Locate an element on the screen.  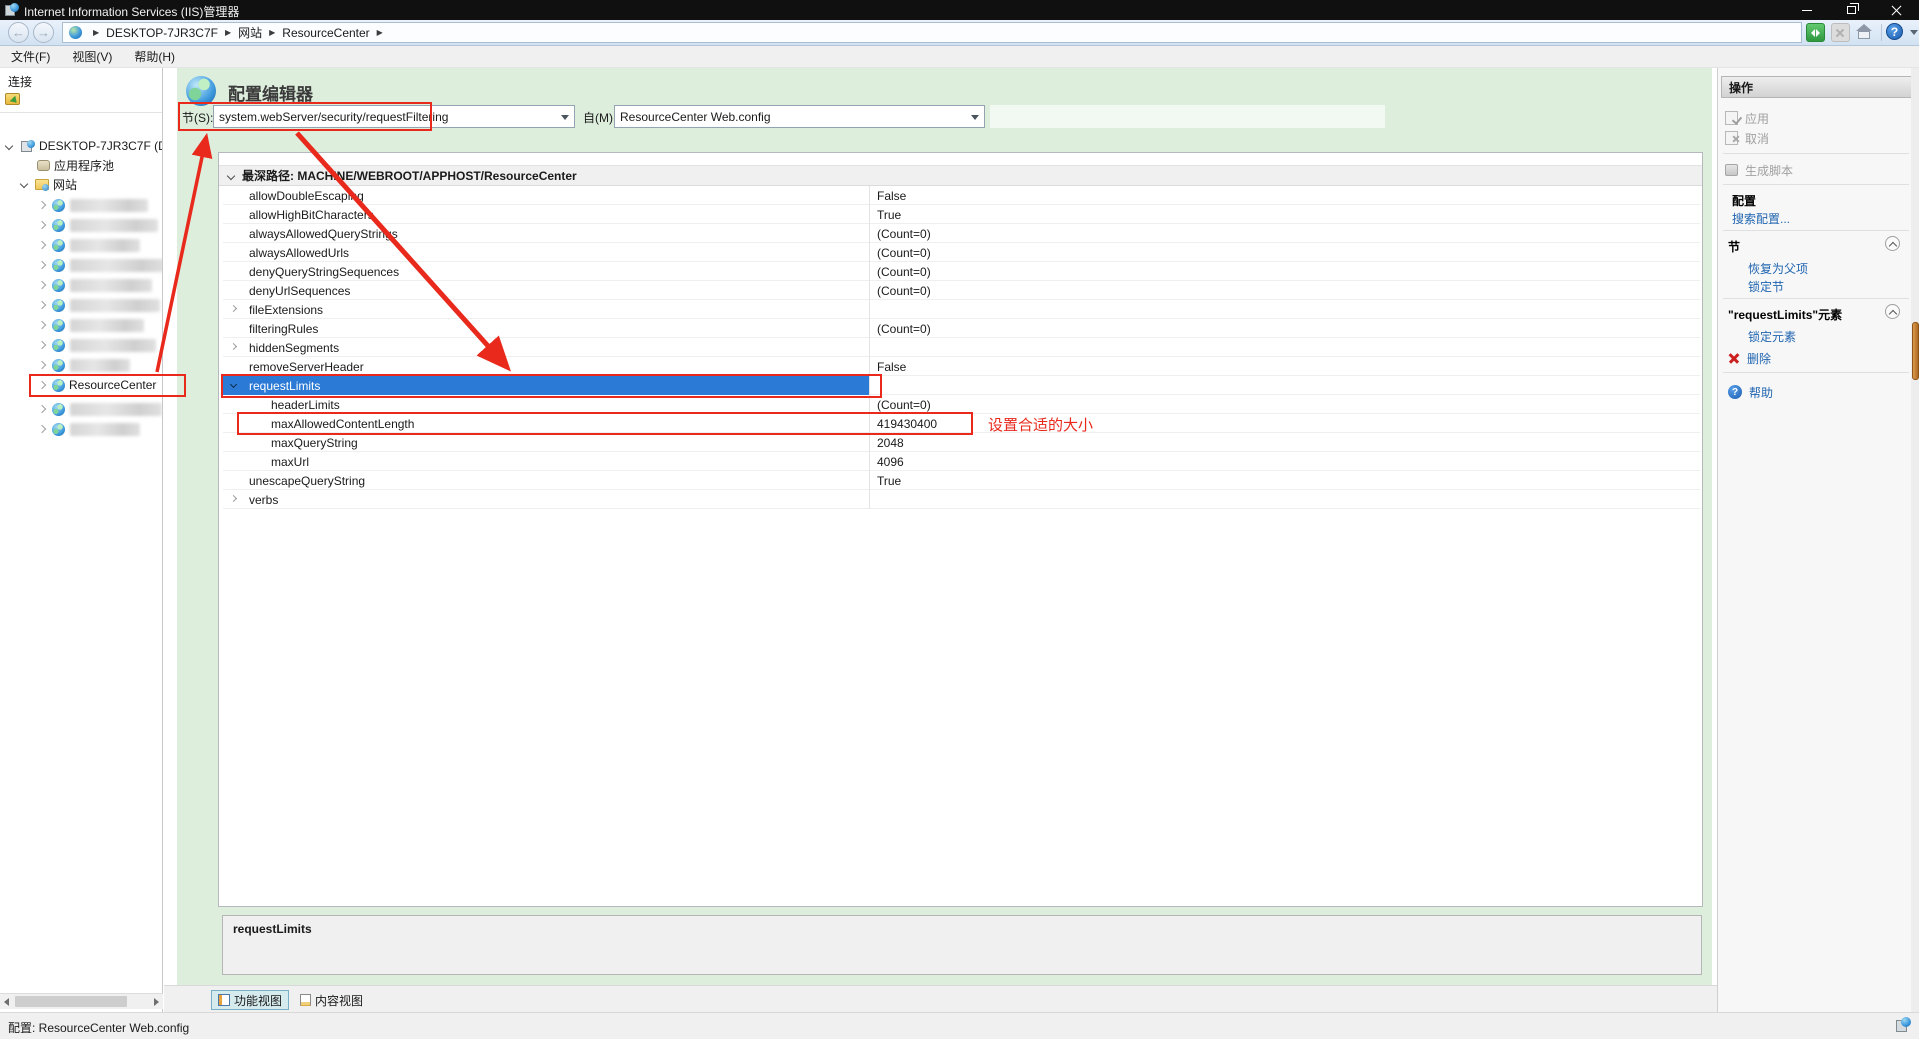
property-name-cell: denyQueryStringSequences is located at coordinates (546, 271).